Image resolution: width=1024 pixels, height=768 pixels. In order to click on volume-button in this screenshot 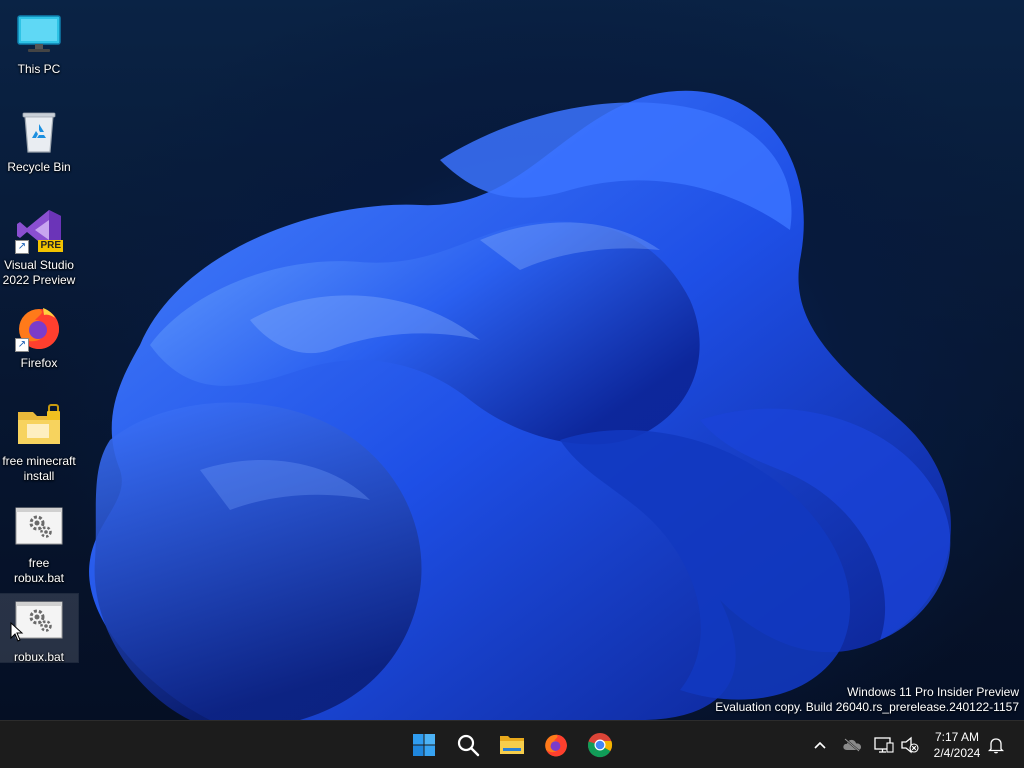, I will do `click(910, 745)`.